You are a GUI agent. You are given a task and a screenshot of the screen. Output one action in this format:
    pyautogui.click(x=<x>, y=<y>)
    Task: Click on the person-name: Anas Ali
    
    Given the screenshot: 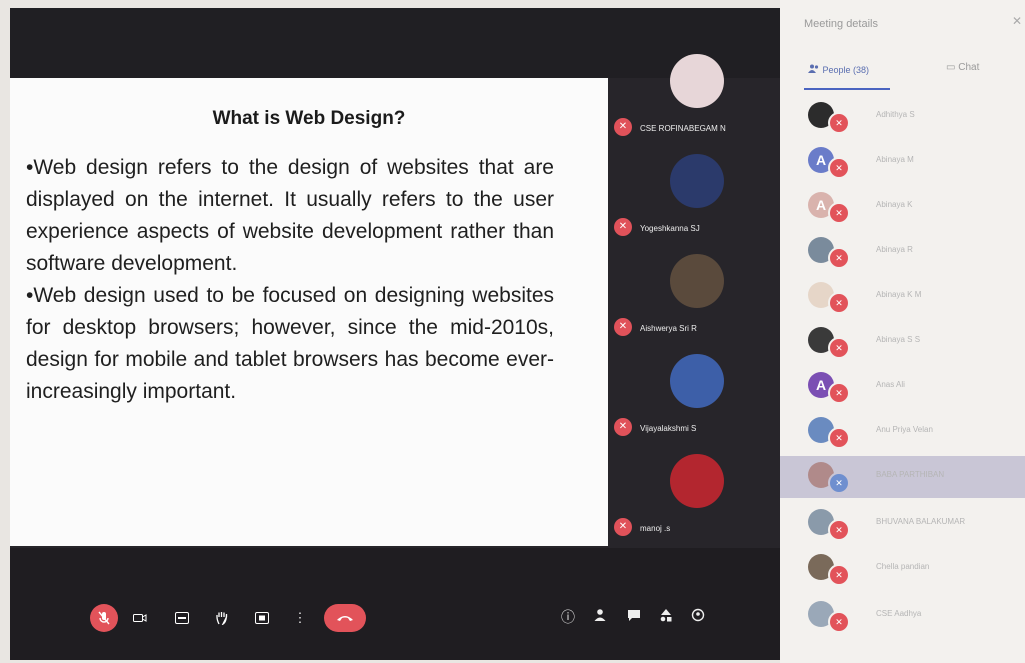 What is the action you would take?
    pyautogui.click(x=890, y=384)
    